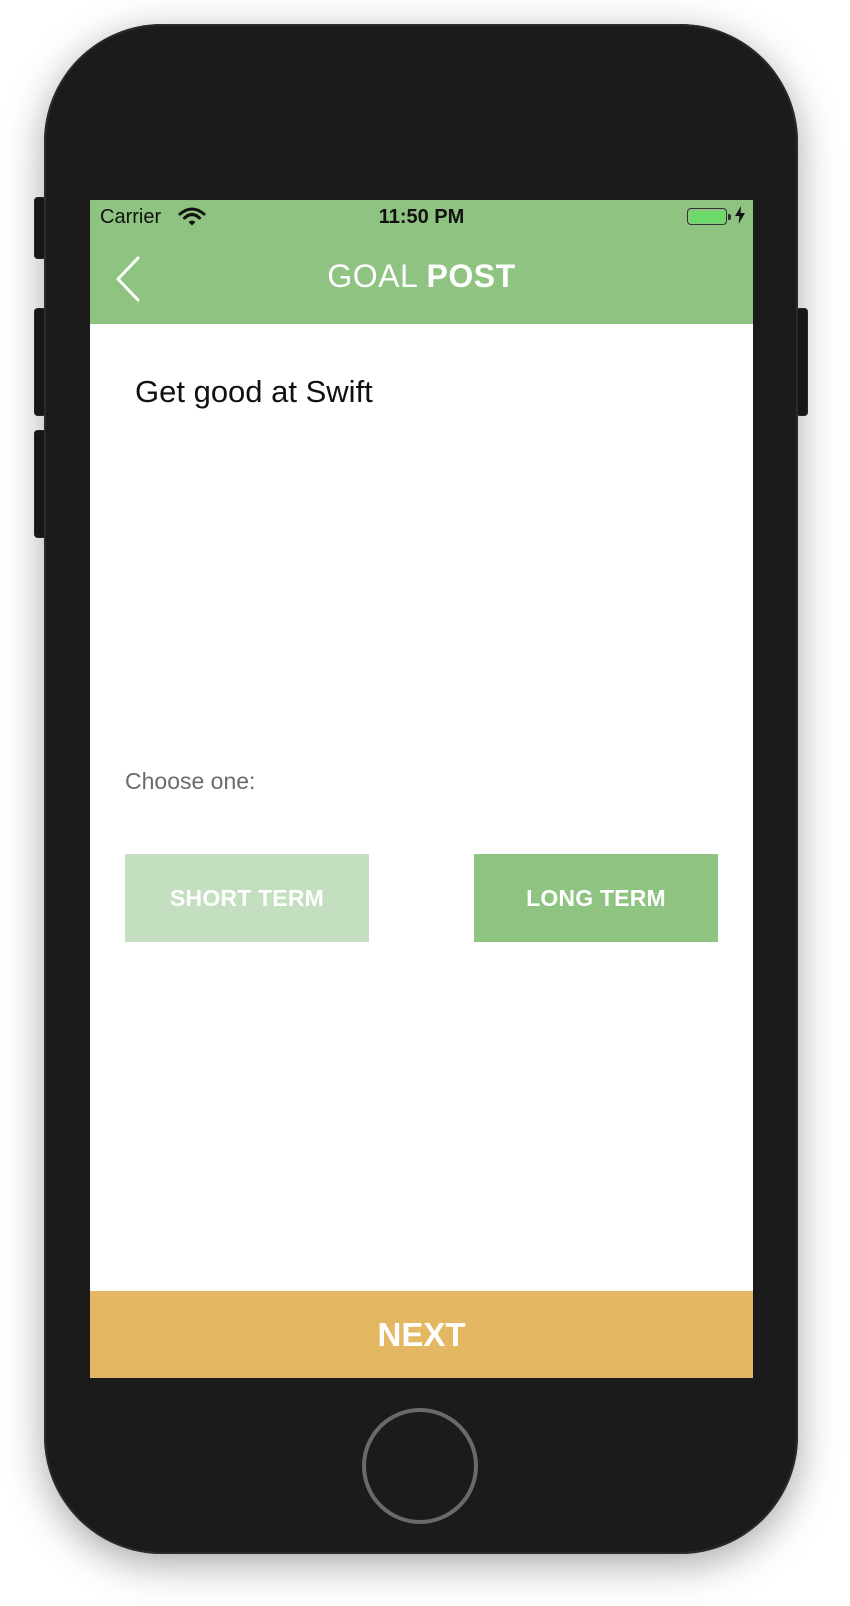  Describe the element at coordinates (190, 781) in the screenshot. I see `choose-one-label: Choose one:` at that location.